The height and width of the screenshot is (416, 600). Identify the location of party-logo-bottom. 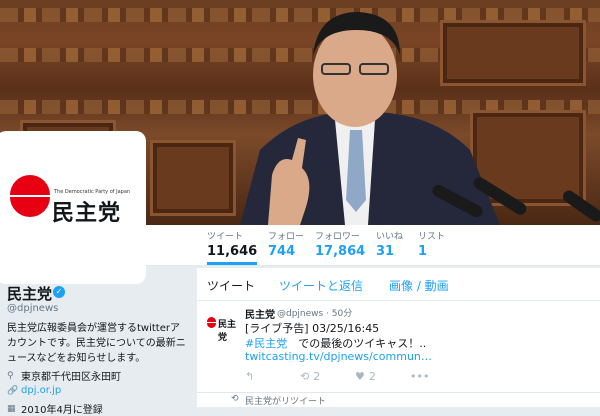
(30, 207).